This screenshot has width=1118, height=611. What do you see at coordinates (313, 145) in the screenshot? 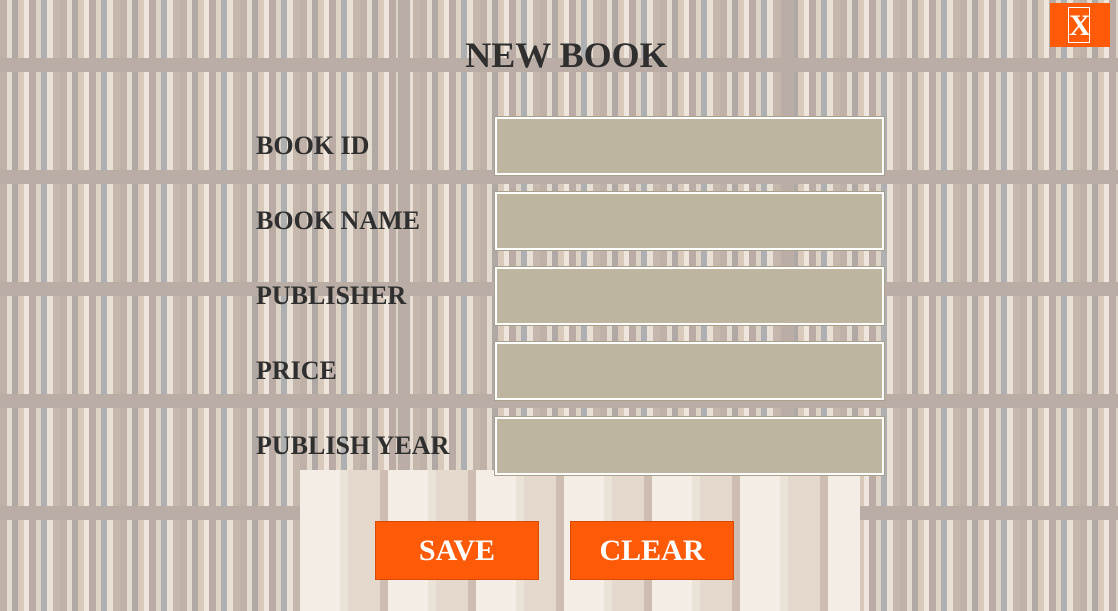
I see `book-id-label: BOOK ID` at bounding box center [313, 145].